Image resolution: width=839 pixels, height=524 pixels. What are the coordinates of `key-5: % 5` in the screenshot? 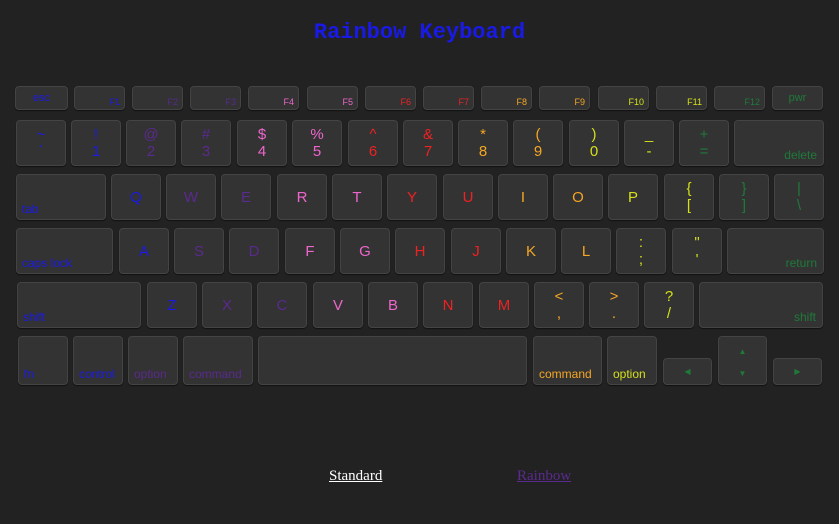 It's located at (317, 143).